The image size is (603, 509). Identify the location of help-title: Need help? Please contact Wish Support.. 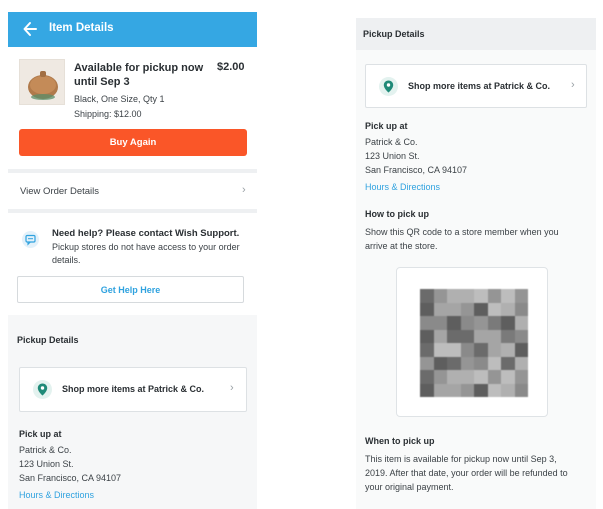
(146, 233).